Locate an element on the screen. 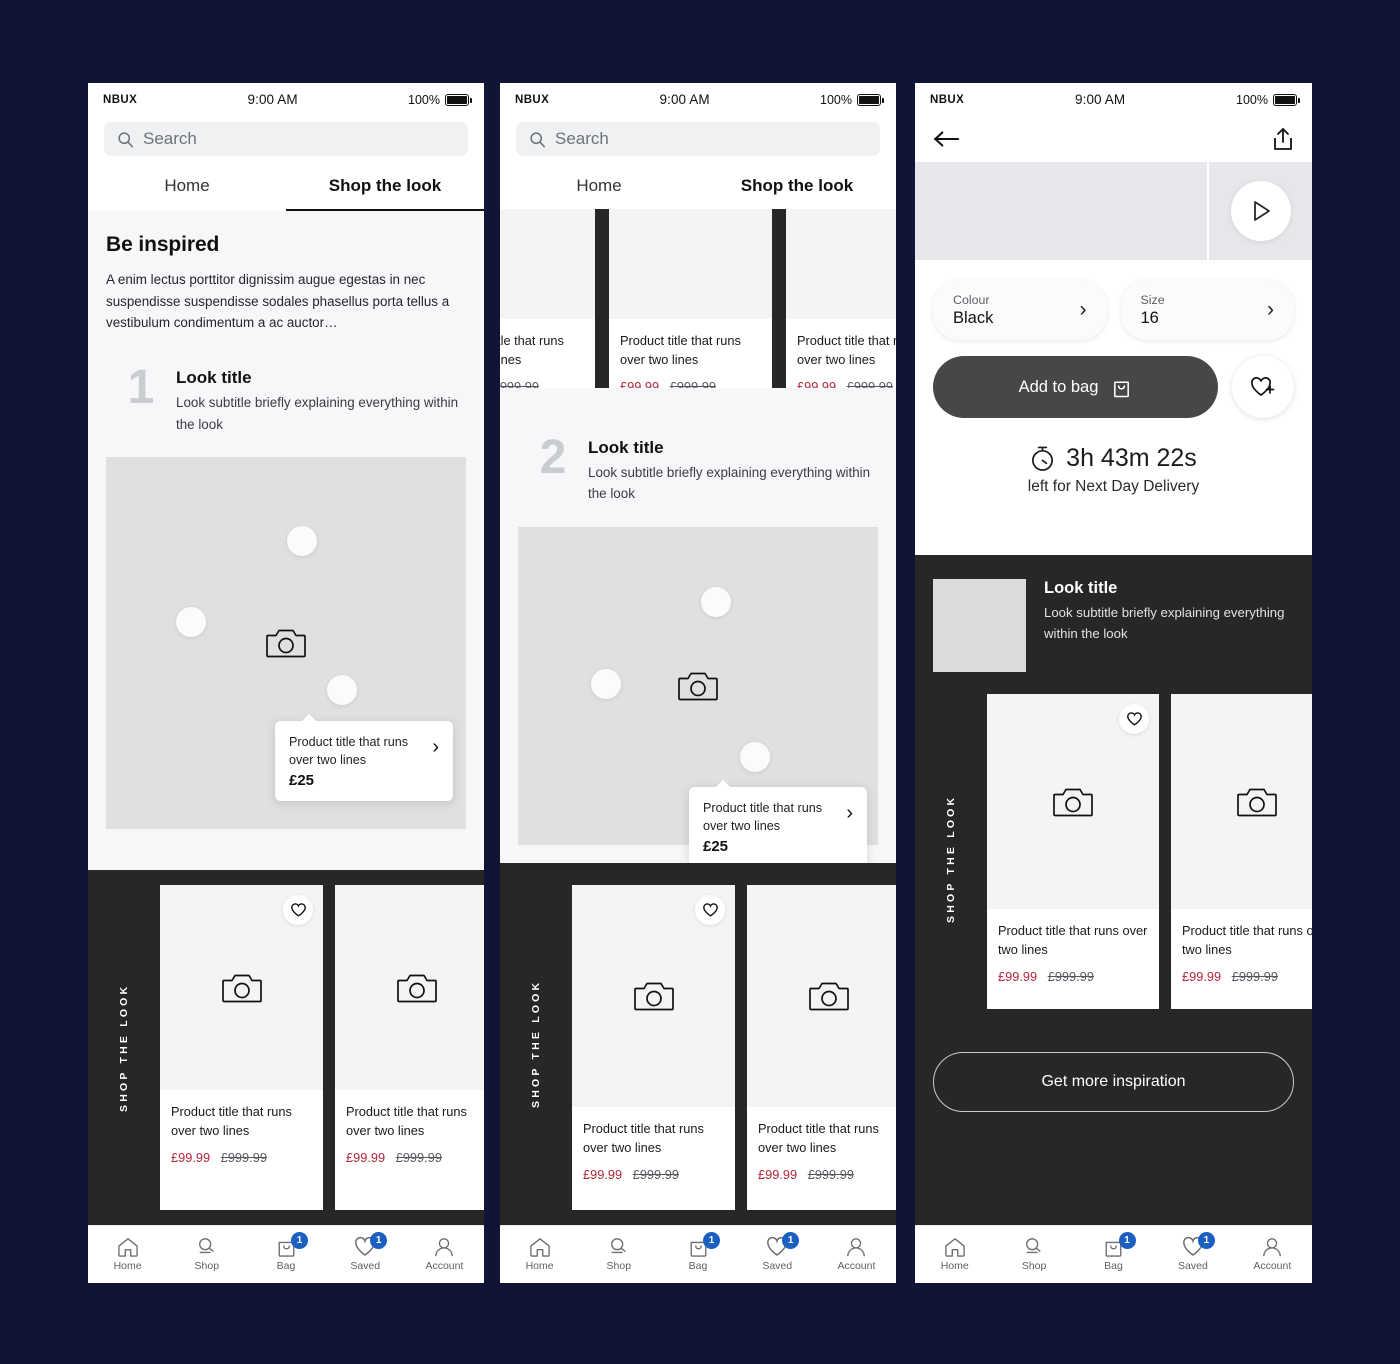 Image resolution: width=1400 pixels, height=1364 pixels. detail-nav-bar is located at coordinates (1113, 139).